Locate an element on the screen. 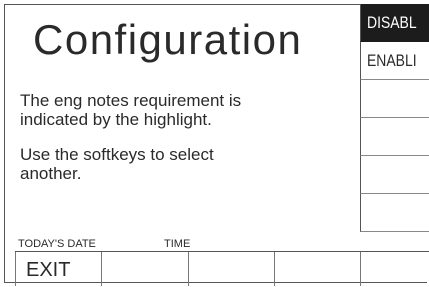 The width and height of the screenshot is (429, 287). softkey-enable: ENABLI is located at coordinates (394, 61).